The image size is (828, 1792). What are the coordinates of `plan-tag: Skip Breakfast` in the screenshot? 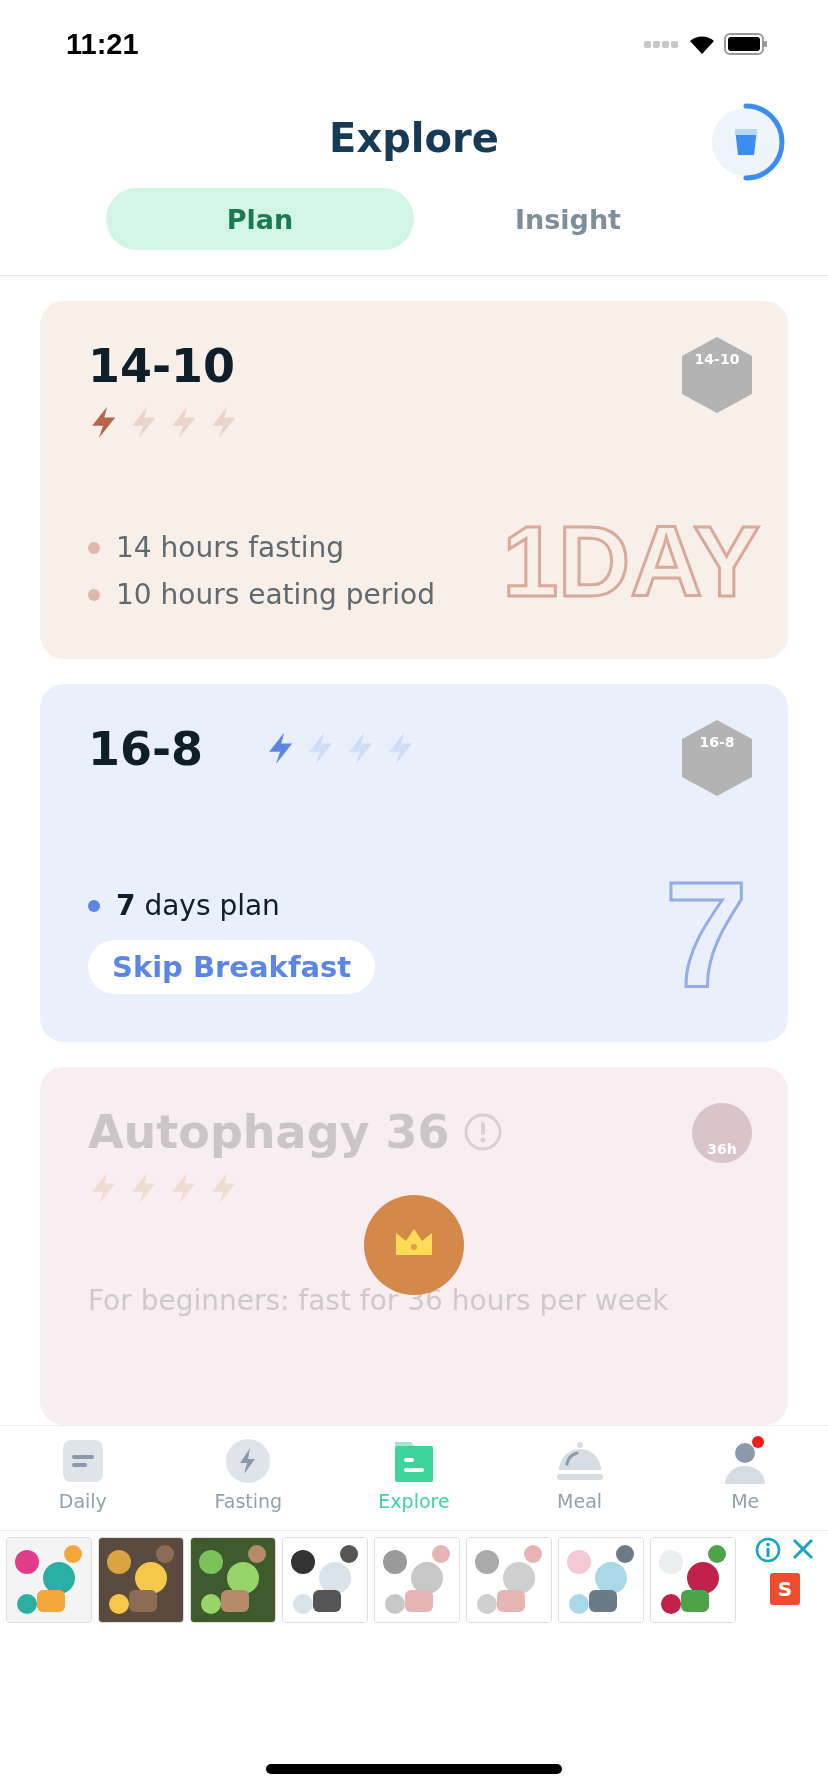 It's located at (232, 967).